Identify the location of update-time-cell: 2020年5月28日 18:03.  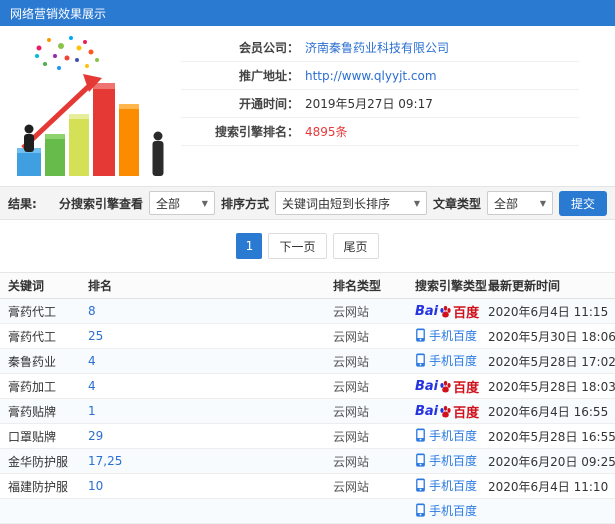
(551, 386).